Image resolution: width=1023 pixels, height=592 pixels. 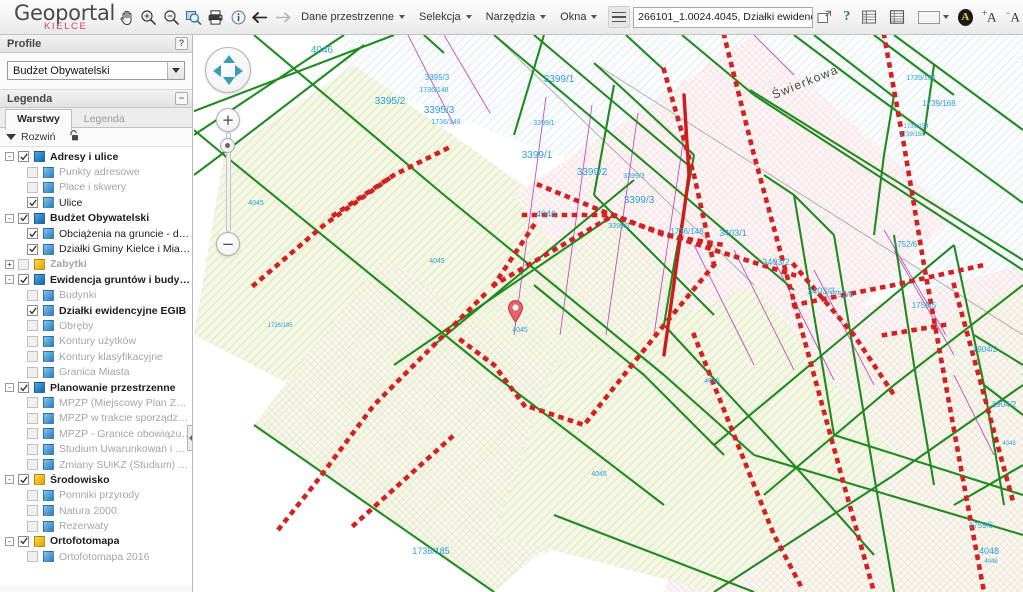 What do you see at coordinates (847, 17) in the screenshot?
I see `help-button: ?` at bounding box center [847, 17].